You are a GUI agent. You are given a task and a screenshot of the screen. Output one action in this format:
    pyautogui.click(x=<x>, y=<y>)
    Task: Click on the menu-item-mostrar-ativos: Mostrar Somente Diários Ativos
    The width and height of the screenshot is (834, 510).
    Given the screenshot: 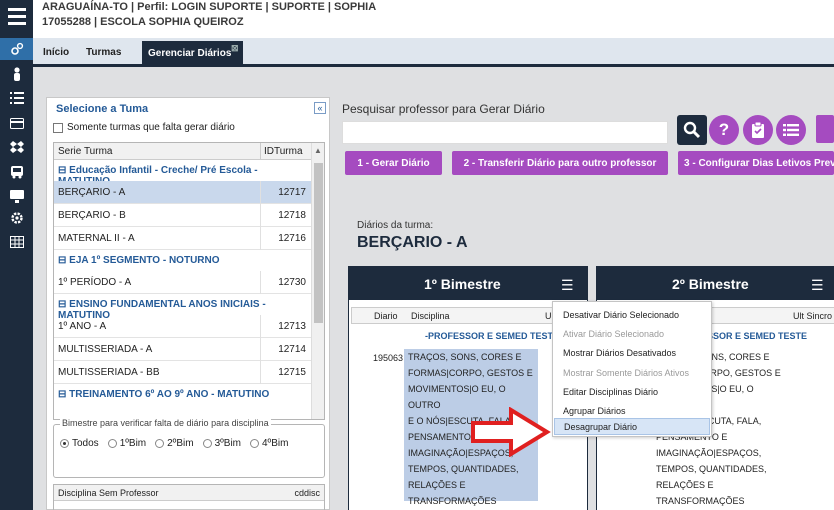 What is the action you would take?
    pyautogui.click(x=626, y=373)
    